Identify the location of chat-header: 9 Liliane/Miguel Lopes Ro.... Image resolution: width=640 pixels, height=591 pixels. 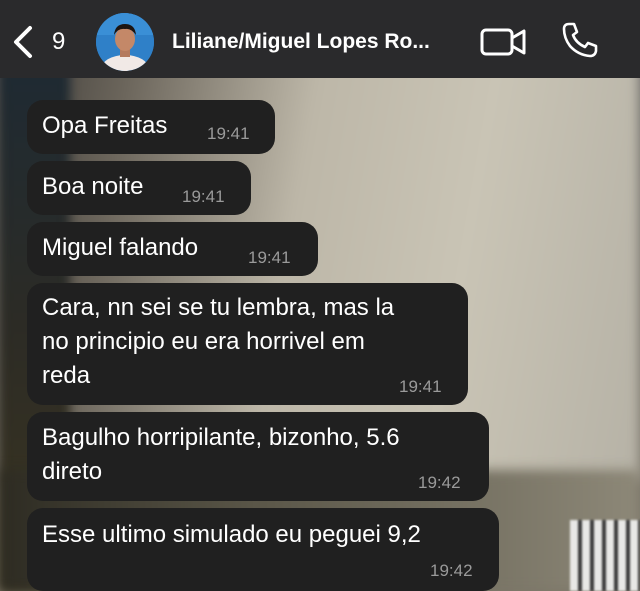
(320, 39).